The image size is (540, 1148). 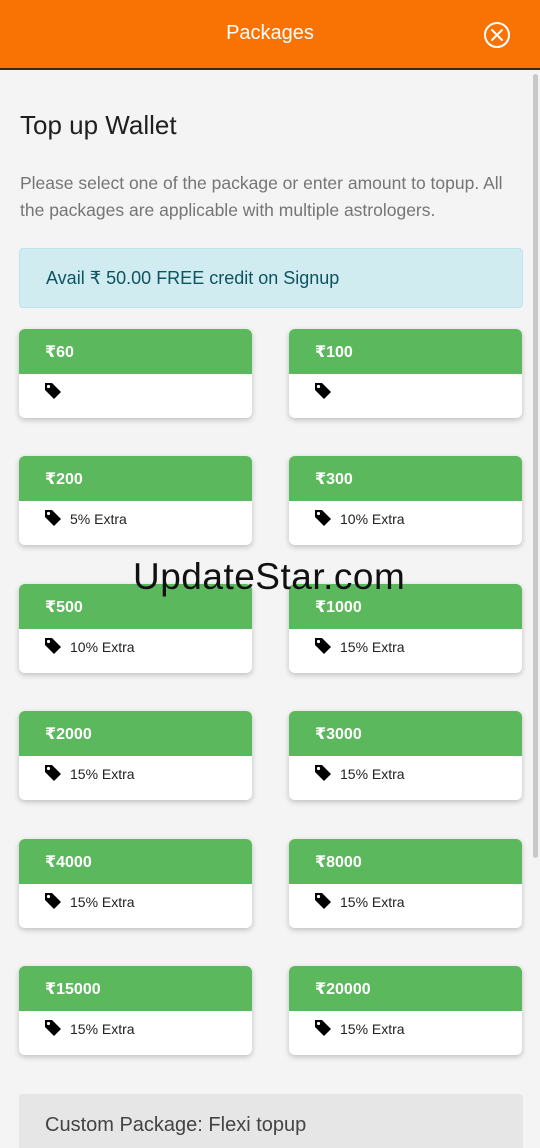 I want to click on package-card: ₹300 10% Extra, so click(x=405, y=500).